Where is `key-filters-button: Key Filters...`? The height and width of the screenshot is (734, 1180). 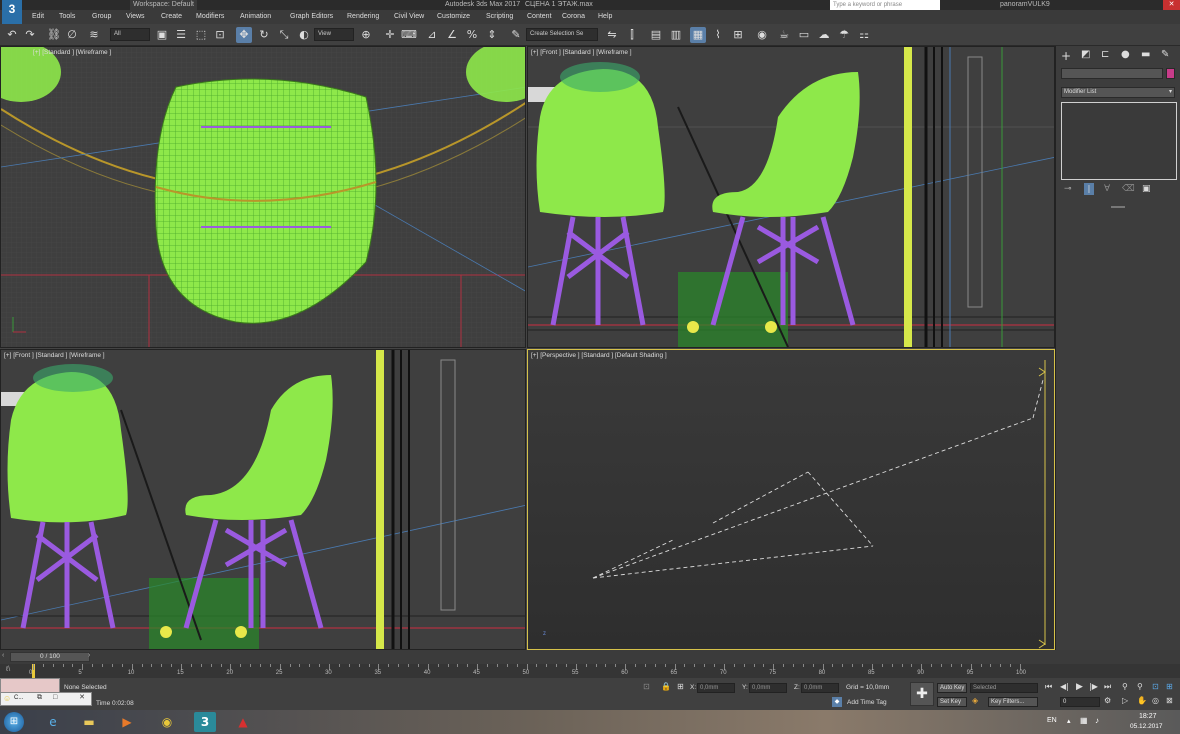 key-filters-button: Key Filters... is located at coordinates (1013, 702).